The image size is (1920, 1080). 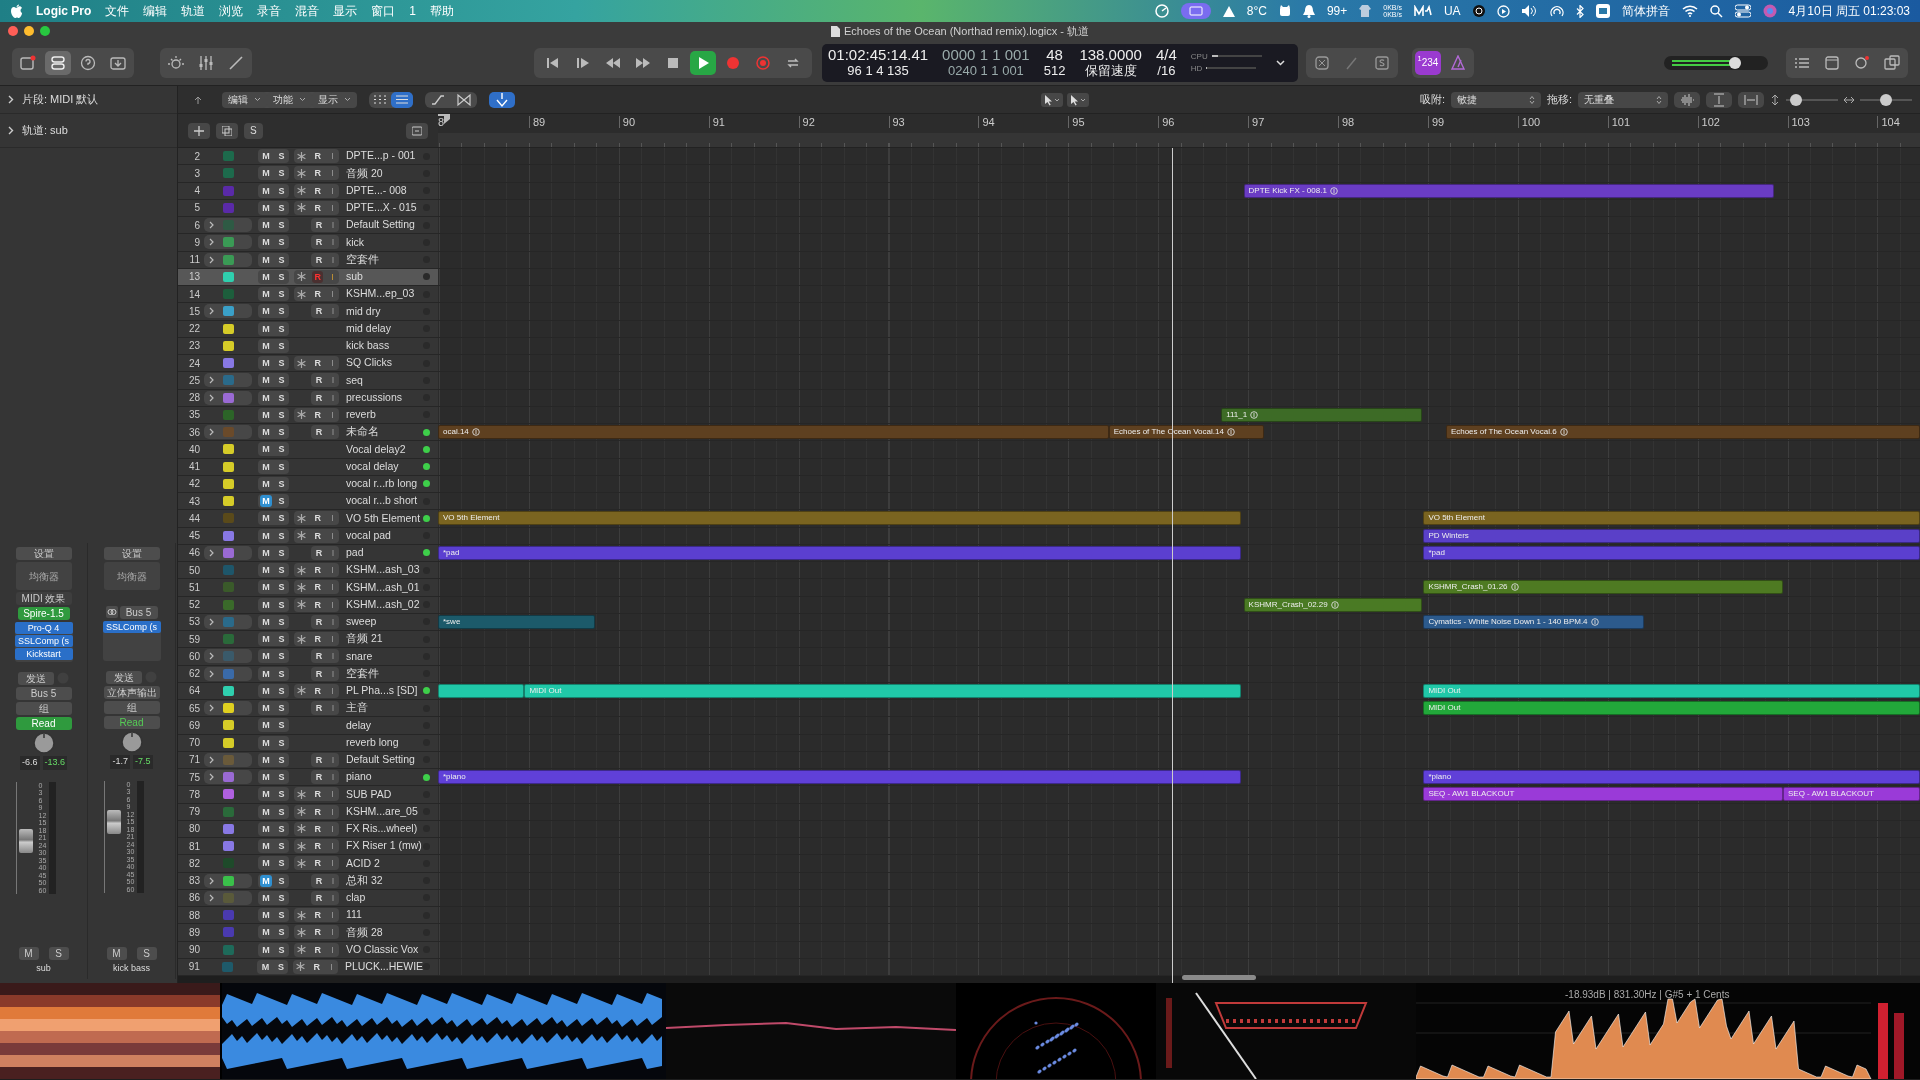 What do you see at coordinates (43, 654) in the screenshot?
I see `plugin-slot: Kickstart` at bounding box center [43, 654].